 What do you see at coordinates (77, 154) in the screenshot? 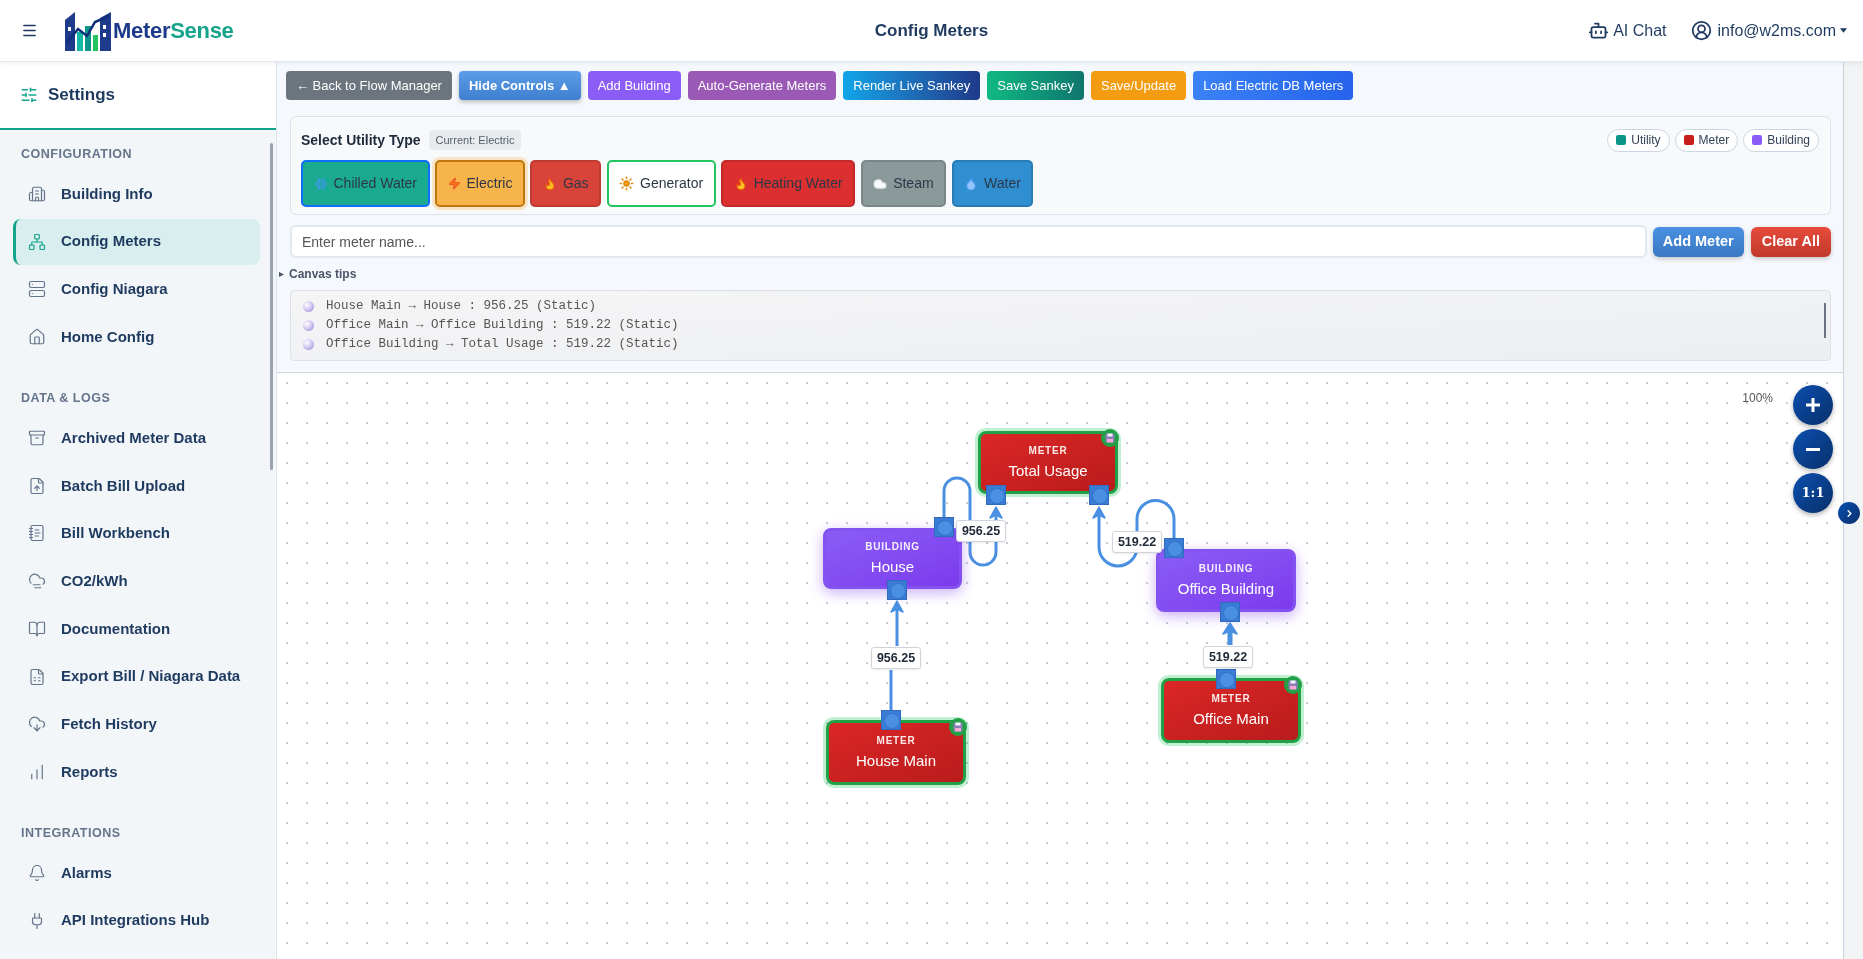
I see `section-heading: CONFIGURATION` at bounding box center [77, 154].